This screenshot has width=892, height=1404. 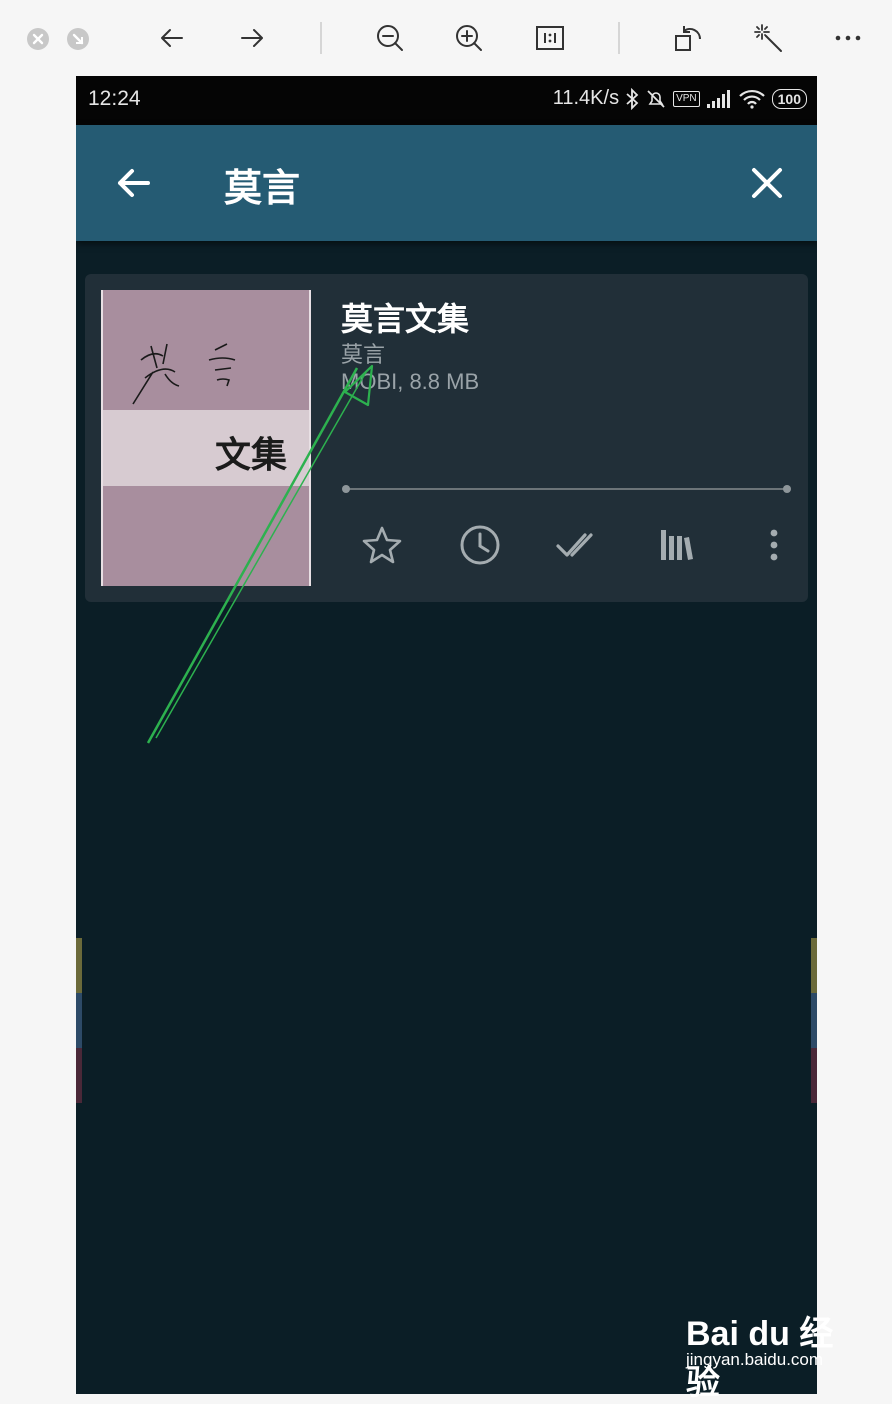 I want to click on more-vert-icon, so click(x=774, y=545).